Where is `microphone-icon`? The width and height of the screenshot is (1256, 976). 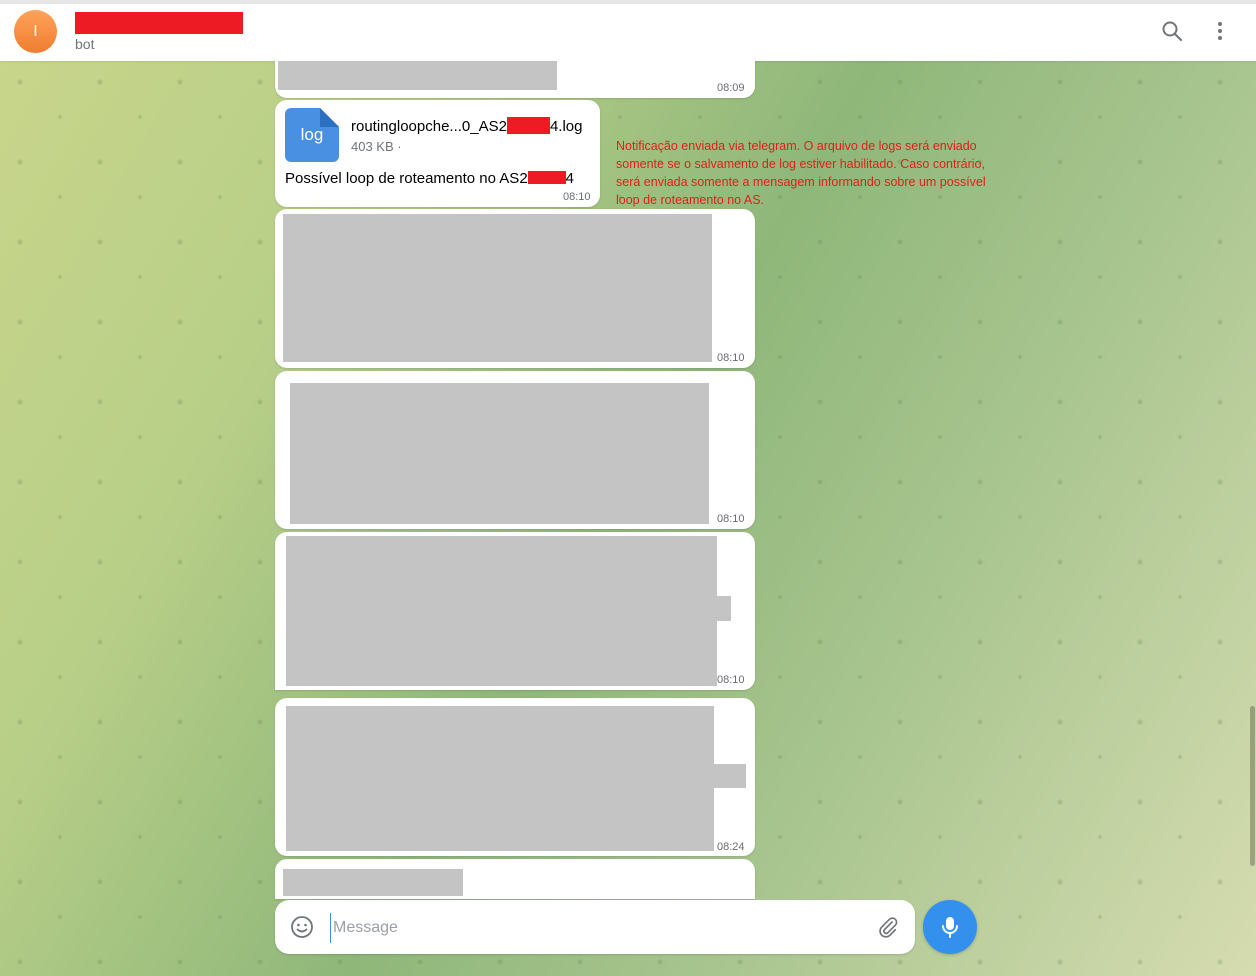 microphone-icon is located at coordinates (950, 927).